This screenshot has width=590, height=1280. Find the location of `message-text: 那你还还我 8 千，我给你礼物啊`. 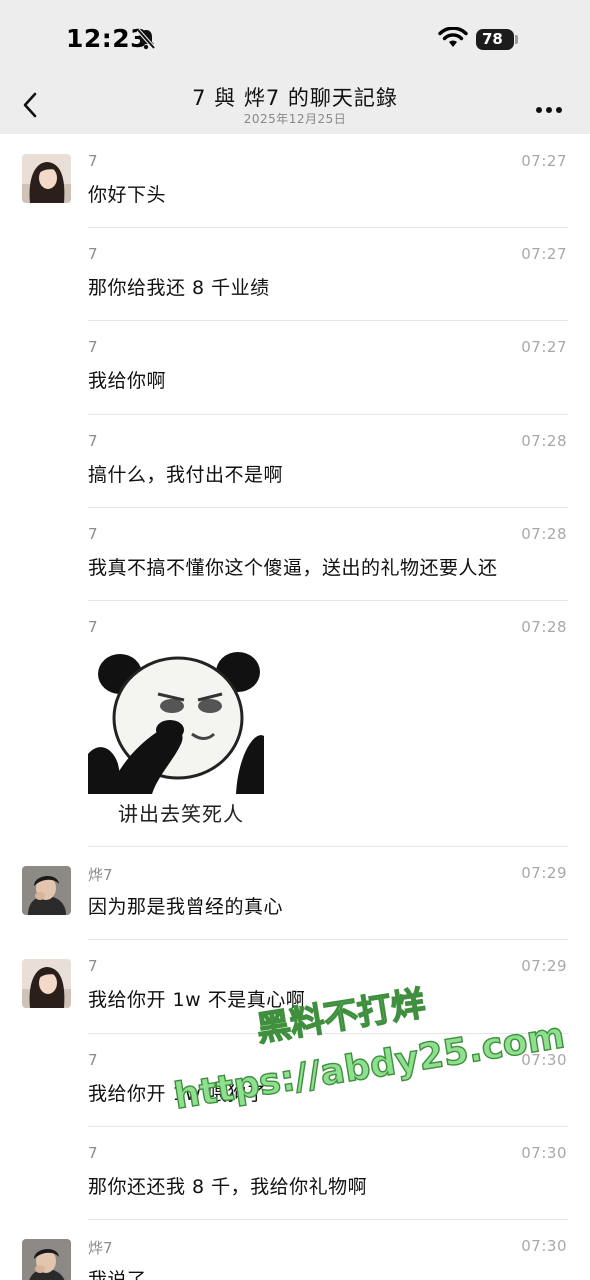

message-text: 那你还还我 8 千，我给你礼物啊 is located at coordinates (228, 1187).